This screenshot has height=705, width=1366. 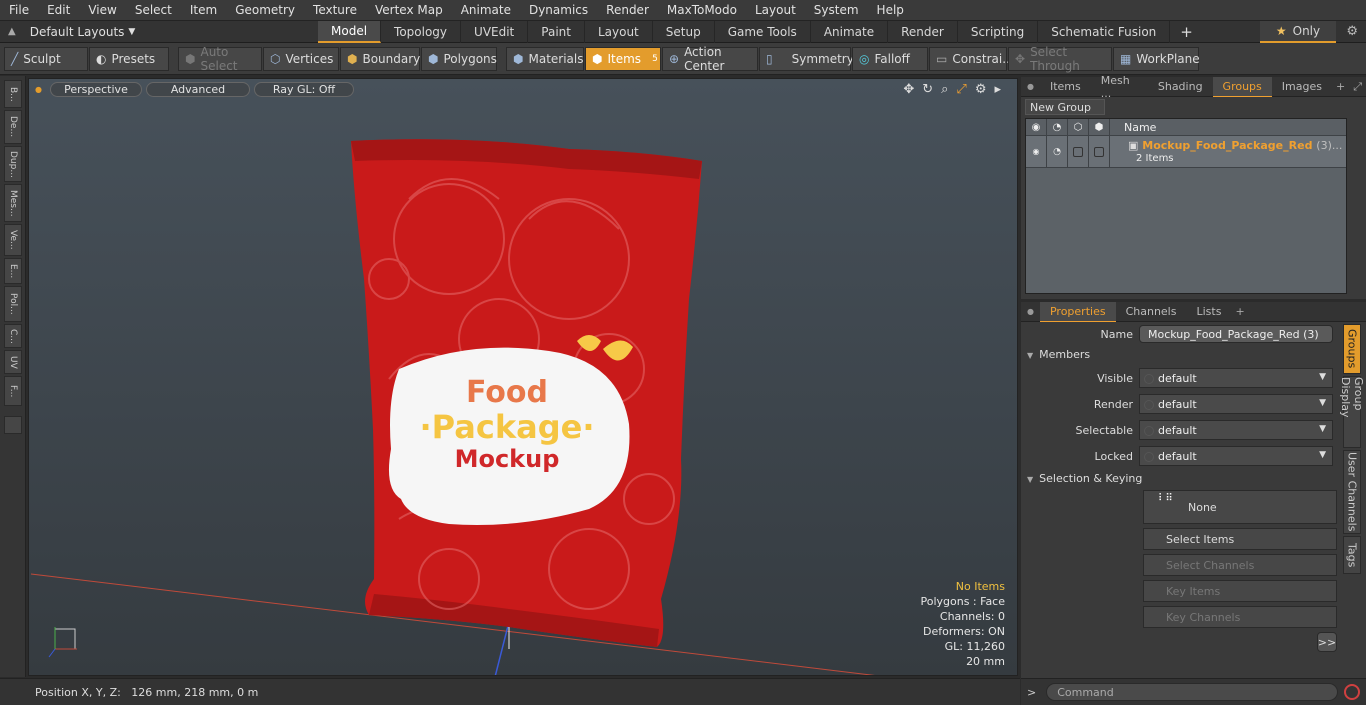 I want to click on side-tab-user-channels: User Channels, so click(x=1352, y=492).